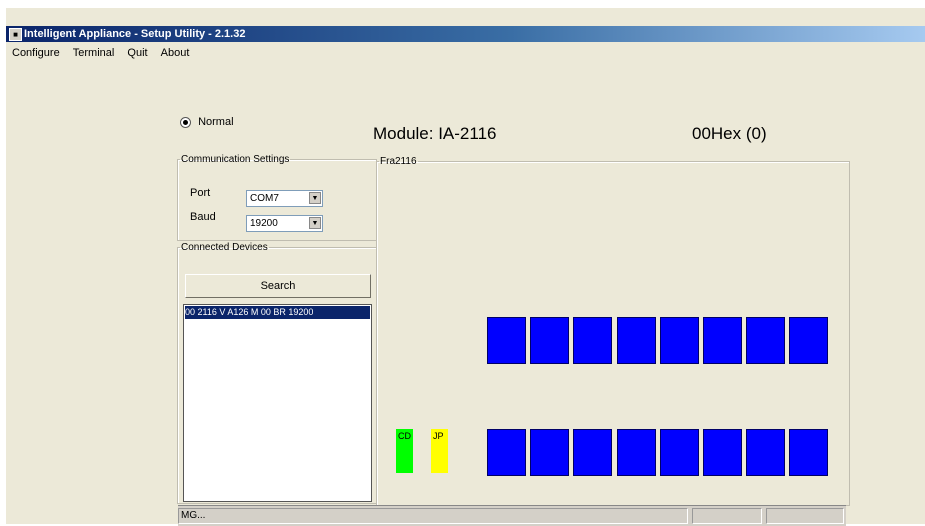 This screenshot has width=925, height=526. I want to click on hex-address: 00Hex (0), so click(729, 133).